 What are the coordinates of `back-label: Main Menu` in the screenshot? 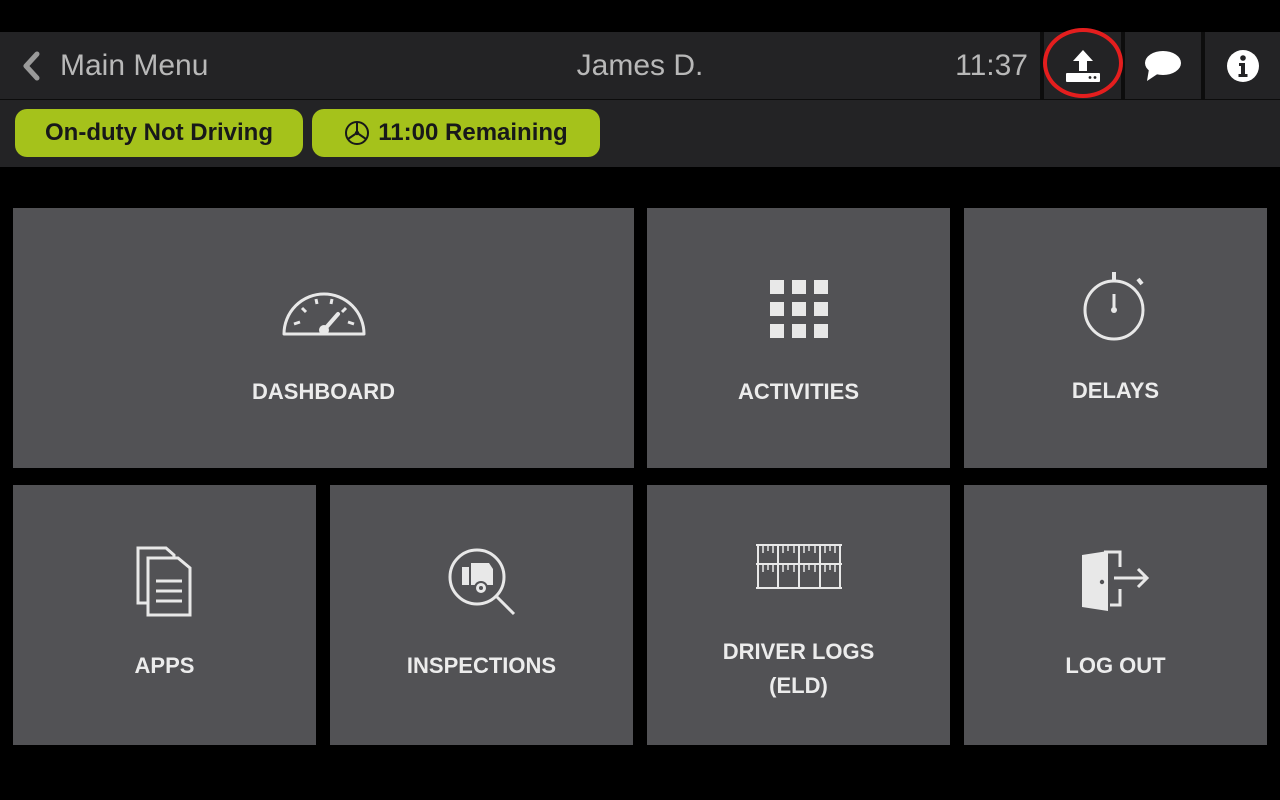 It's located at (134, 65).